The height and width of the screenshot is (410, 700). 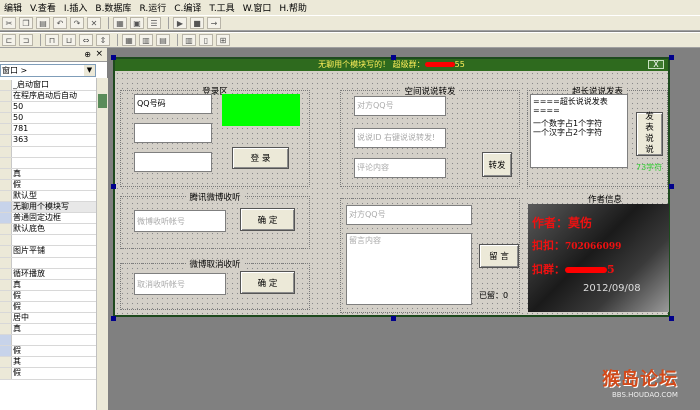 What do you see at coordinates (48, 70) in the screenshot?
I see `object-combo: 窗口 > ▼` at bounding box center [48, 70].